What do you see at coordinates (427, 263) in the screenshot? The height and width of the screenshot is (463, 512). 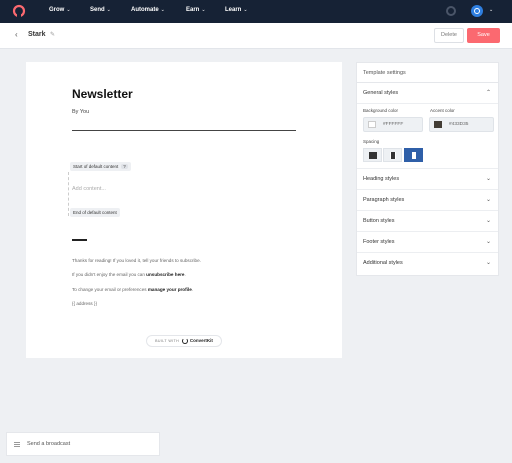 I see `additional-styles-toggle: Additional styles ⌄` at bounding box center [427, 263].